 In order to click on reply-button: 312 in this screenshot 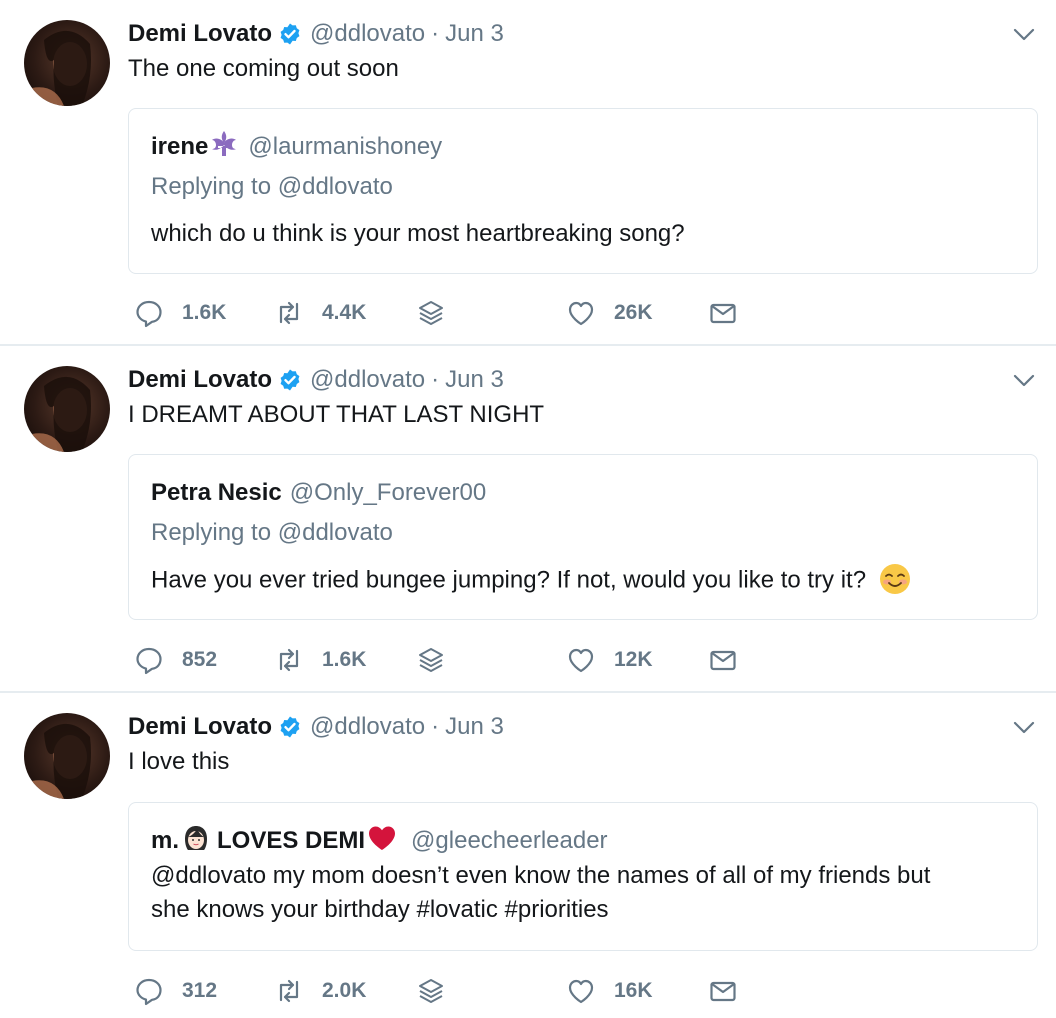, I will do `click(175, 991)`.